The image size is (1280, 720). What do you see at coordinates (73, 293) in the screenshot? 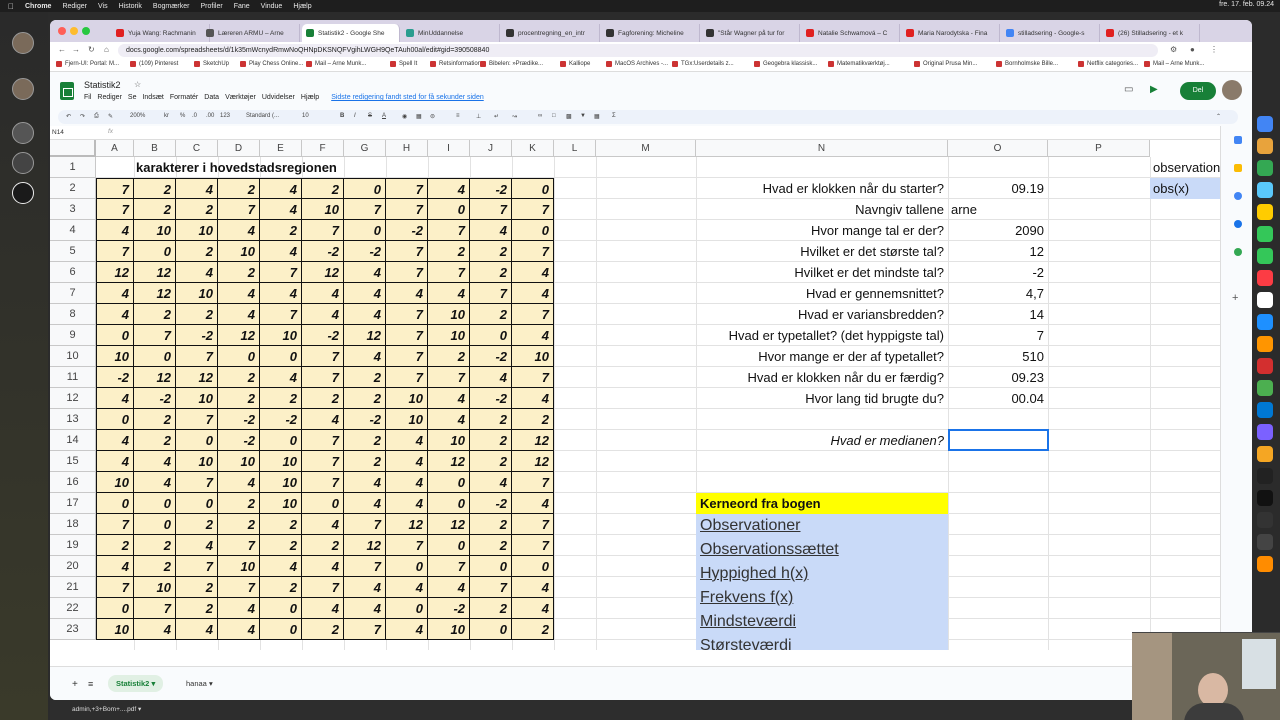
I see `row-header: 7` at bounding box center [73, 293].